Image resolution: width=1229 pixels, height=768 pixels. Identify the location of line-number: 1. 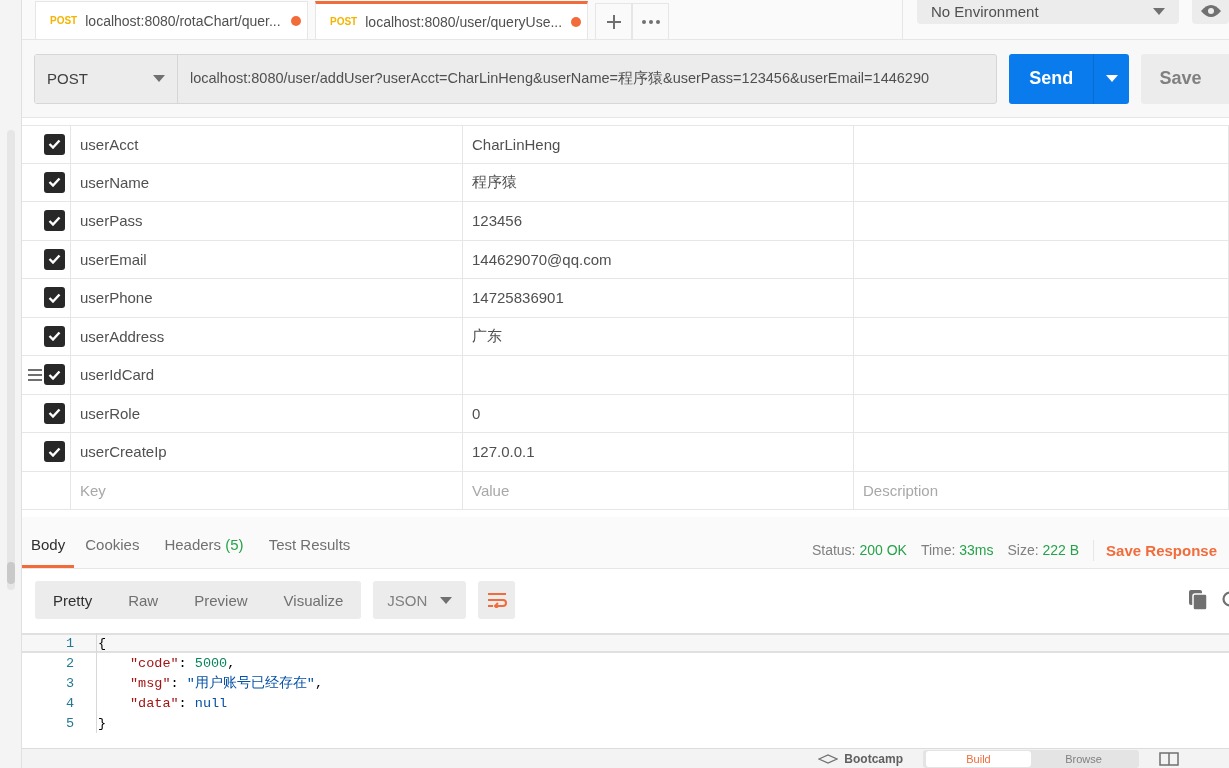
(69, 643).